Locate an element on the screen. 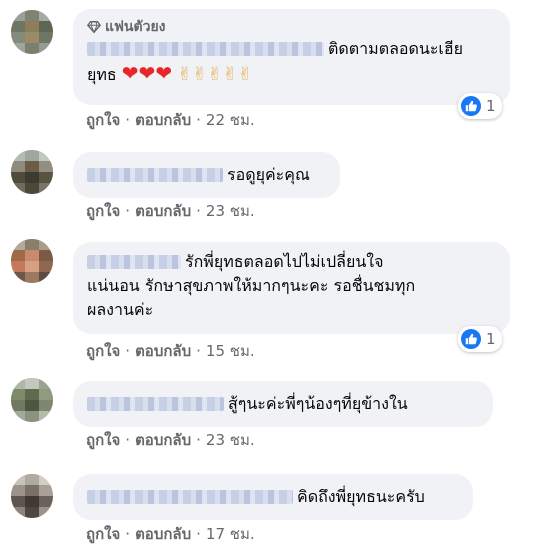 The image size is (538, 557). comment-text: คิดถึงพี่ยุทธนะครับ is located at coordinates (274, 497).